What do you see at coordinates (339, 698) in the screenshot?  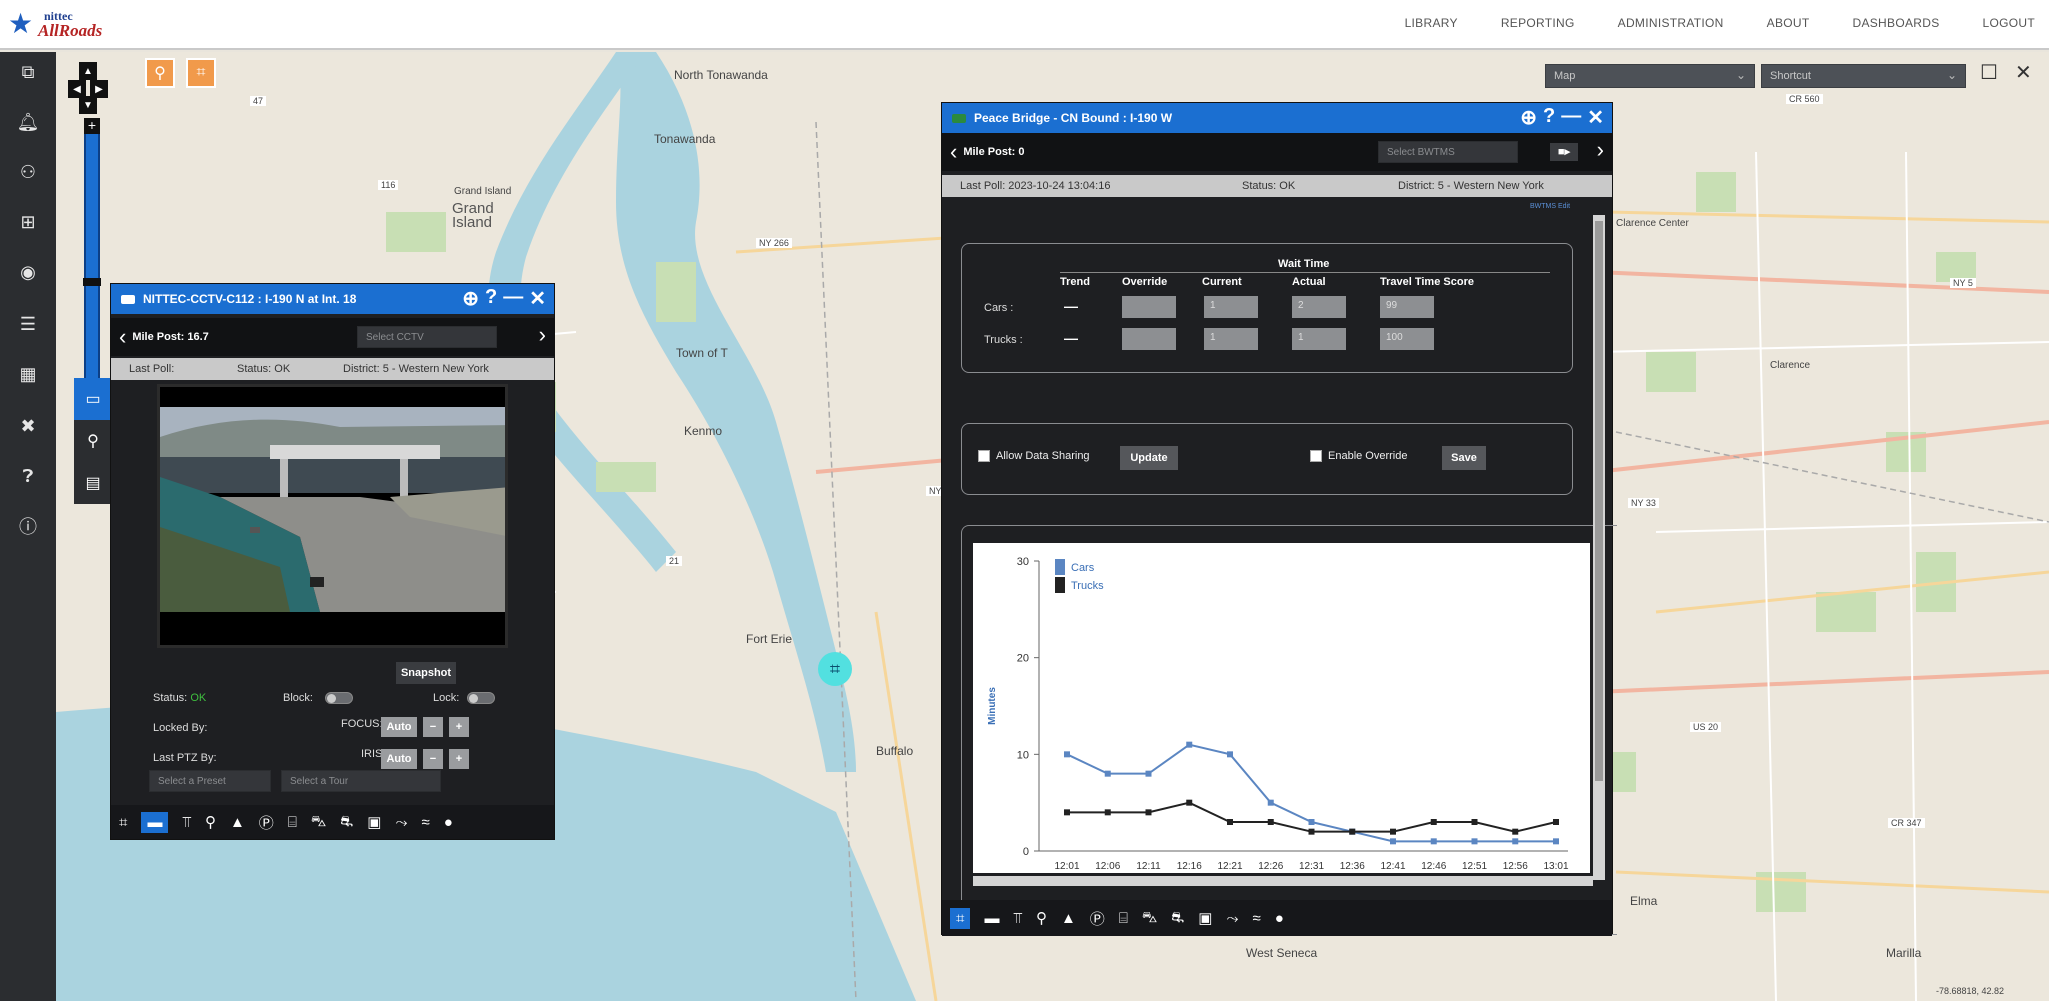 I see `block-toggle` at bounding box center [339, 698].